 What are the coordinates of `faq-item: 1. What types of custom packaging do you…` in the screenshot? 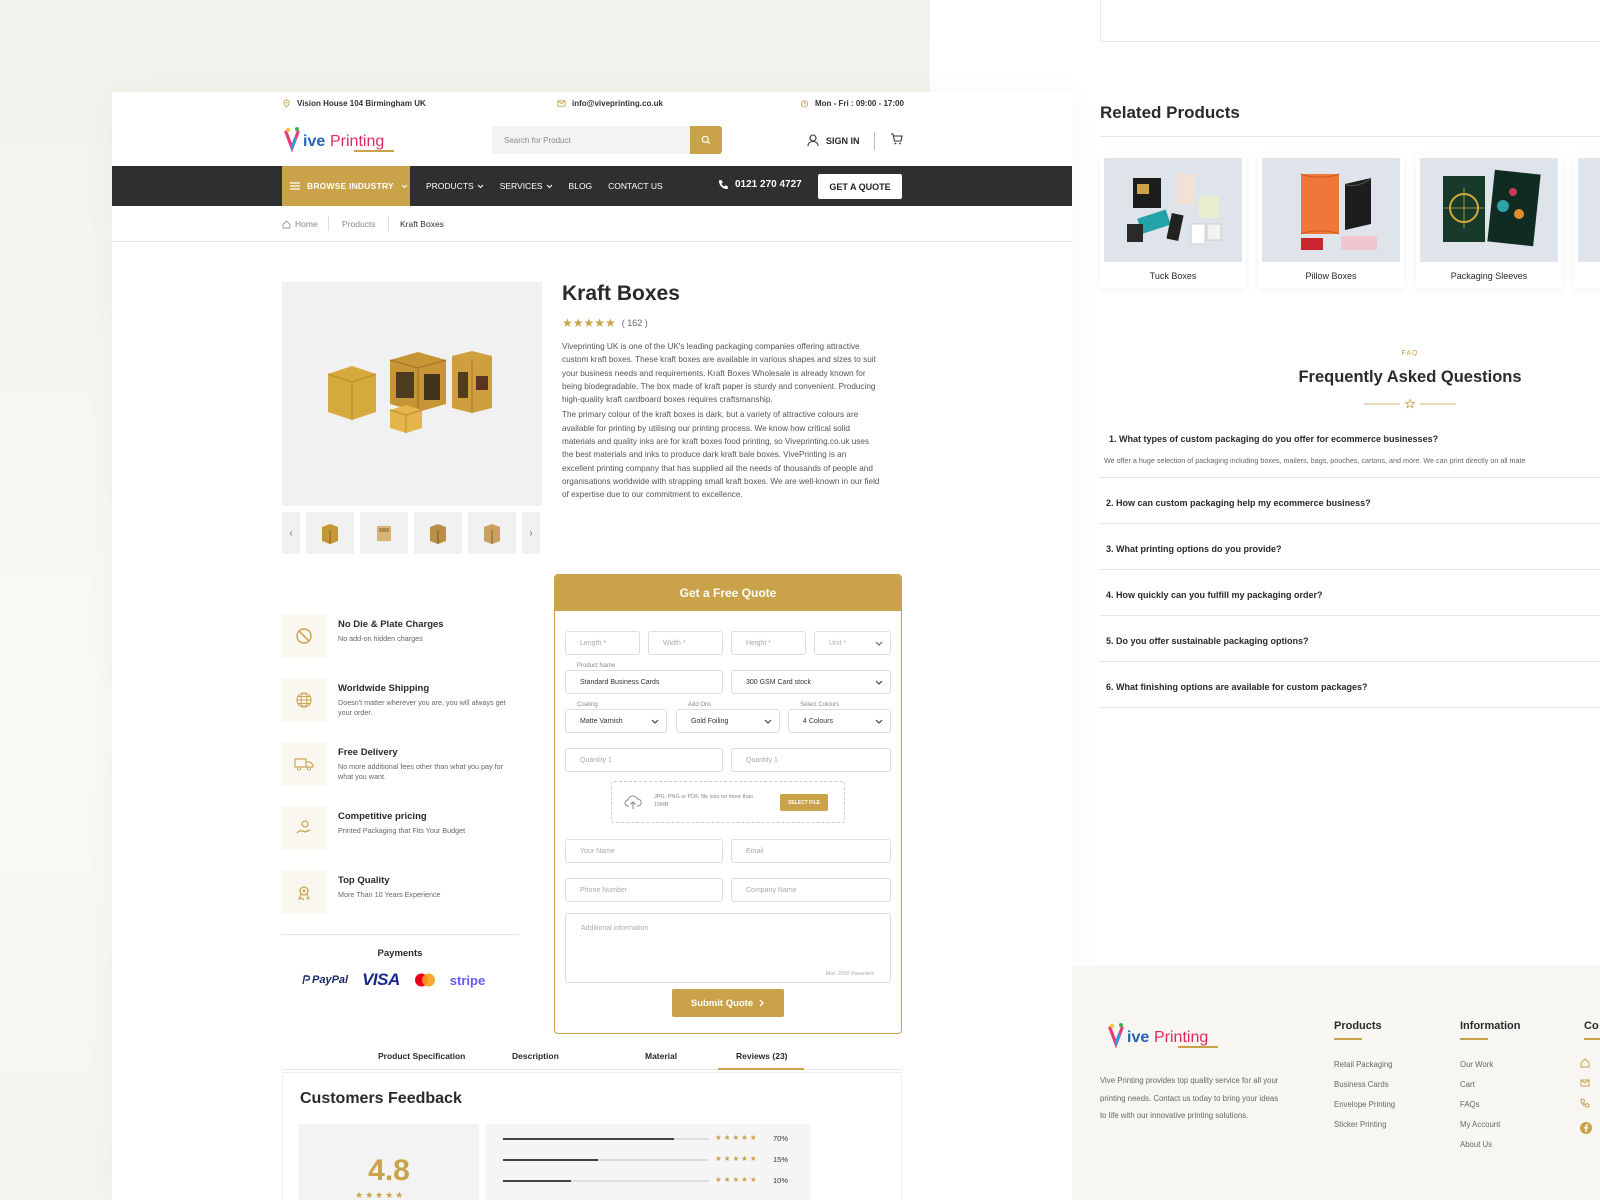 It's located at (1350, 451).